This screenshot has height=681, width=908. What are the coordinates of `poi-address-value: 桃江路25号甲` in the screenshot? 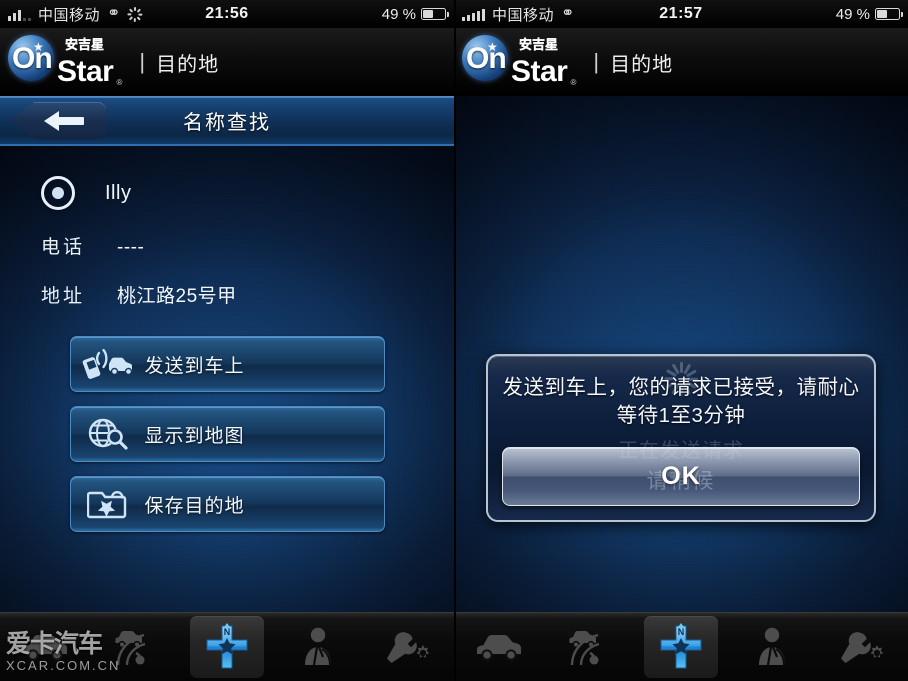 It's located at (177, 296).